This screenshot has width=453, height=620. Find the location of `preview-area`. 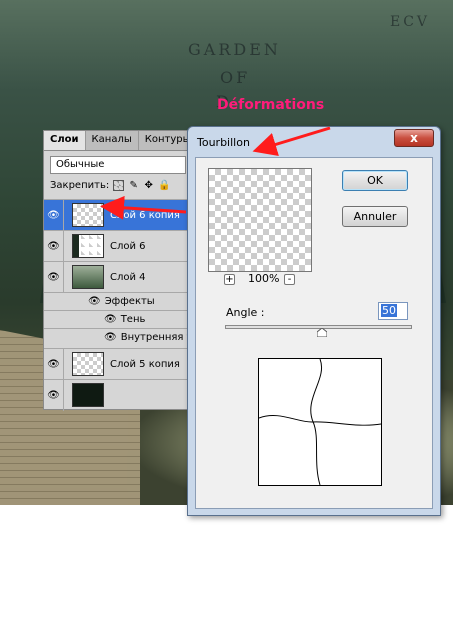

preview-area is located at coordinates (260, 220).